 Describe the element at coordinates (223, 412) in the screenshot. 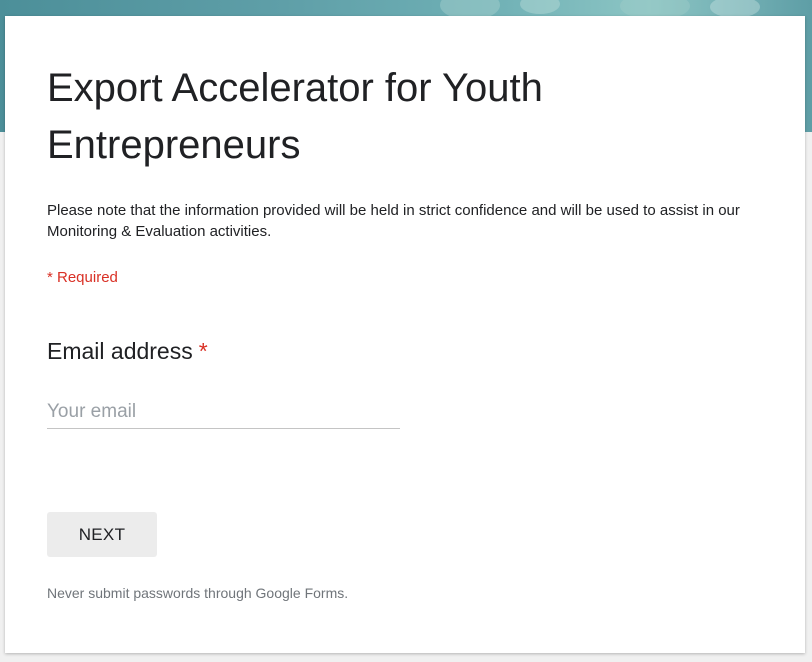

I see `email-input` at that location.